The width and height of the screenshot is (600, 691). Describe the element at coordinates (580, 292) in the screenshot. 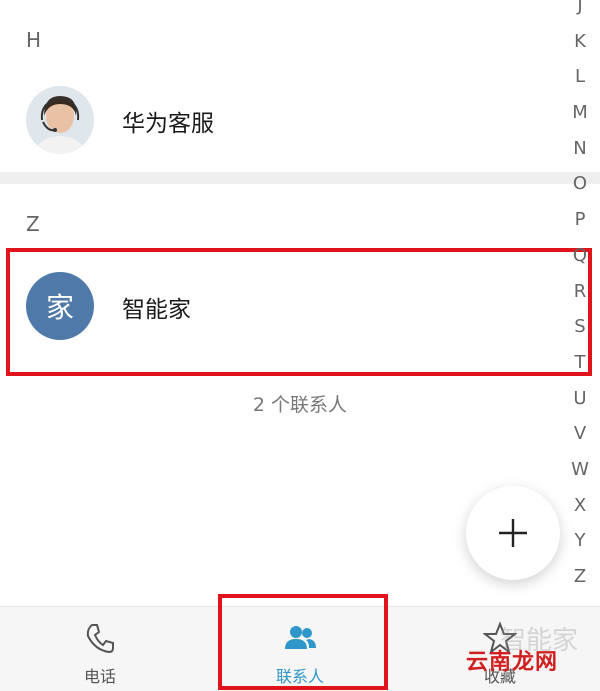

I see `index-letter-r: R` at that location.